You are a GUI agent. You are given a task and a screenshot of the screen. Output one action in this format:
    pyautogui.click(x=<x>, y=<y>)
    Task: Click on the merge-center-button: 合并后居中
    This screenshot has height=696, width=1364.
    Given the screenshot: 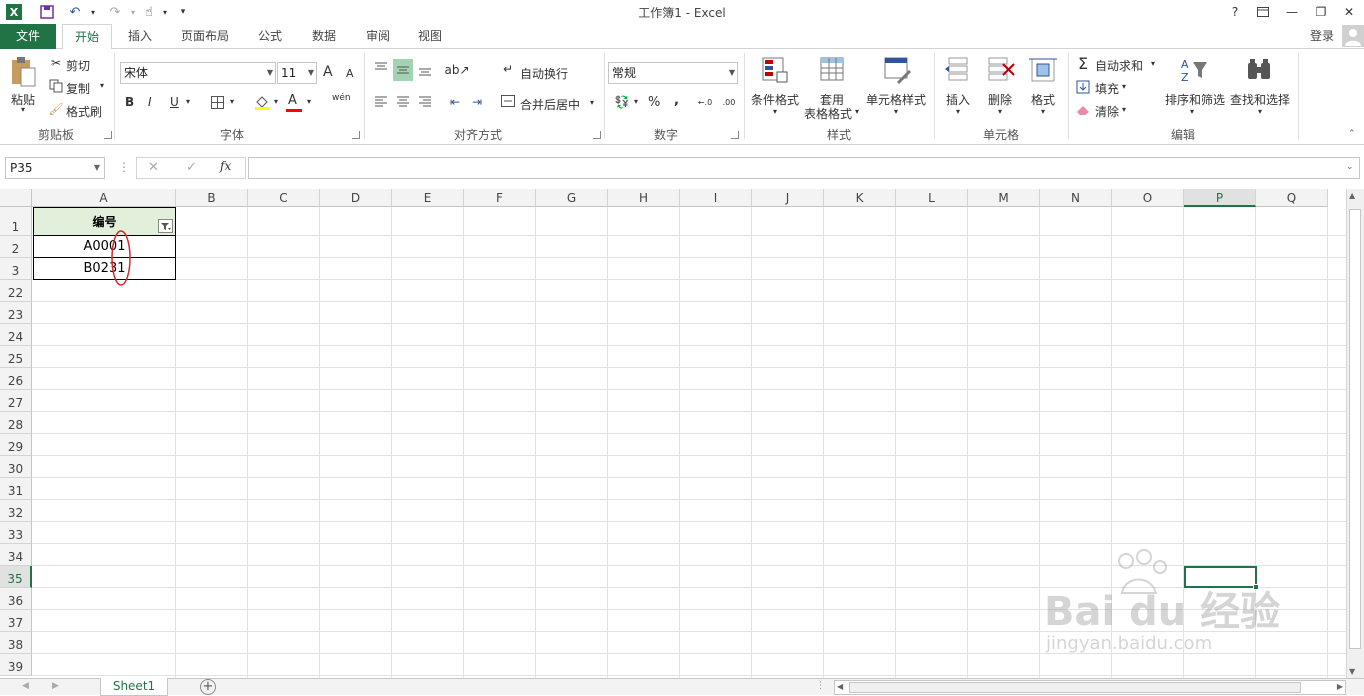 What is the action you would take?
    pyautogui.click(x=550, y=104)
    